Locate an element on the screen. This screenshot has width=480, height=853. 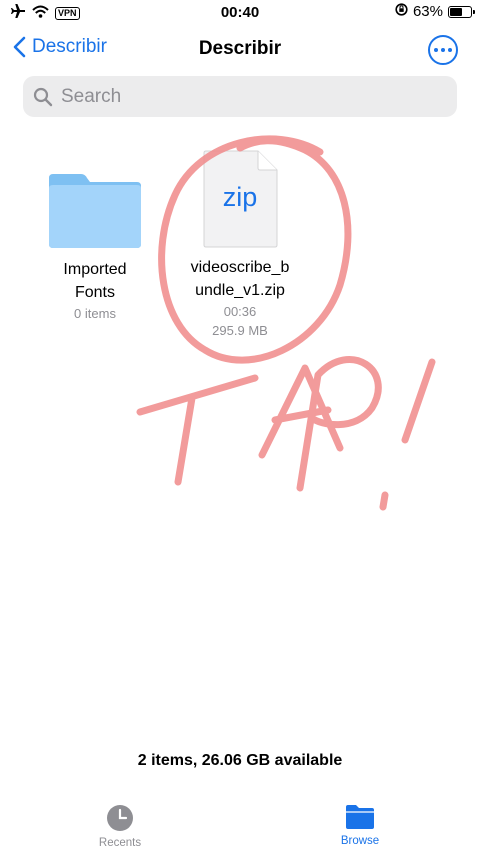
tab-label-browse: Browse is located at coordinates (360, 841).